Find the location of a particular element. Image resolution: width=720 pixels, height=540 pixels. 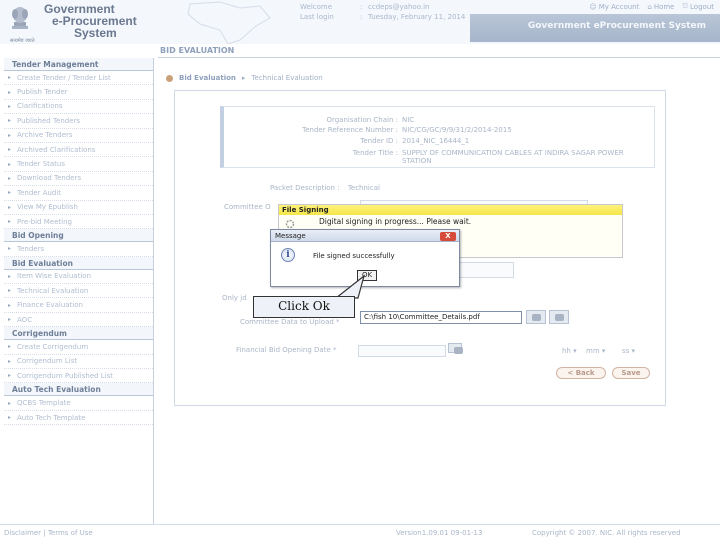

sidebar-item-label: Download Tenders is located at coordinates (49, 178).